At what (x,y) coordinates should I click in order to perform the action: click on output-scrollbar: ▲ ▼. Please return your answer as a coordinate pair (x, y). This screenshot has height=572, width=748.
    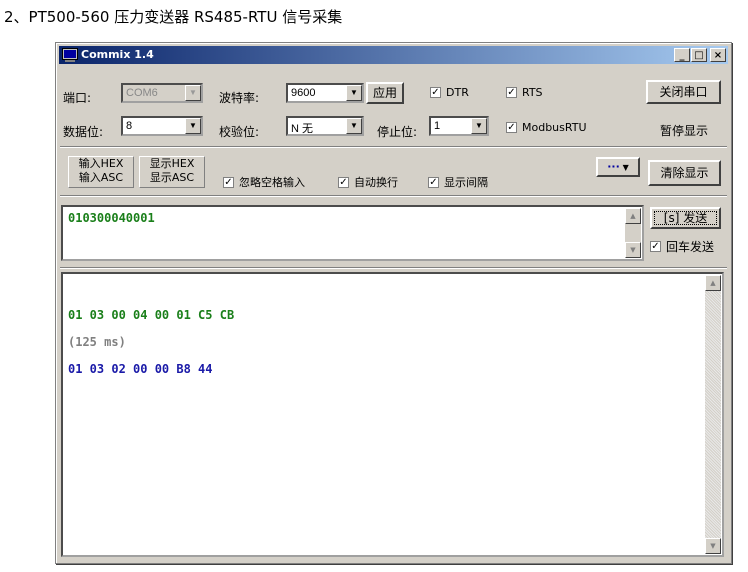
    Looking at the image, I should click on (713, 414).